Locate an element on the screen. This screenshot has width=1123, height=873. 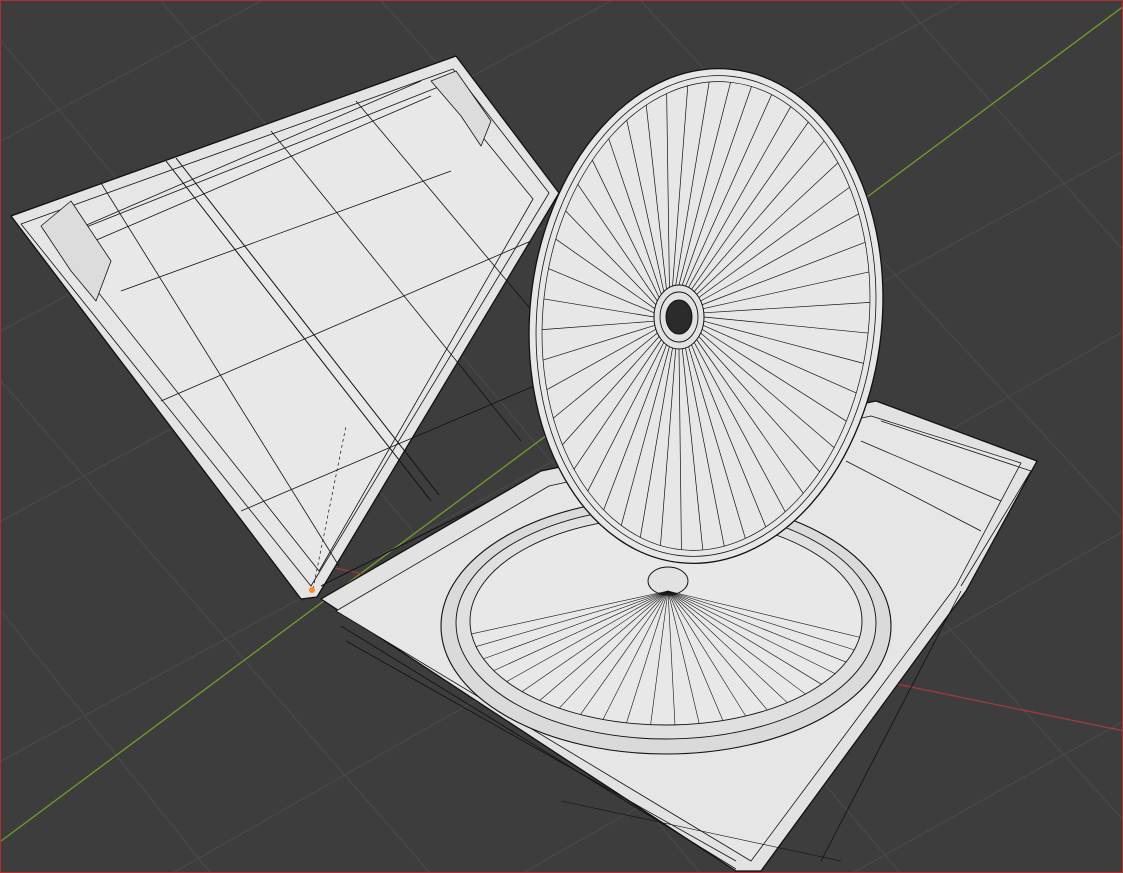
selected-vertex is located at coordinates (312, 590).